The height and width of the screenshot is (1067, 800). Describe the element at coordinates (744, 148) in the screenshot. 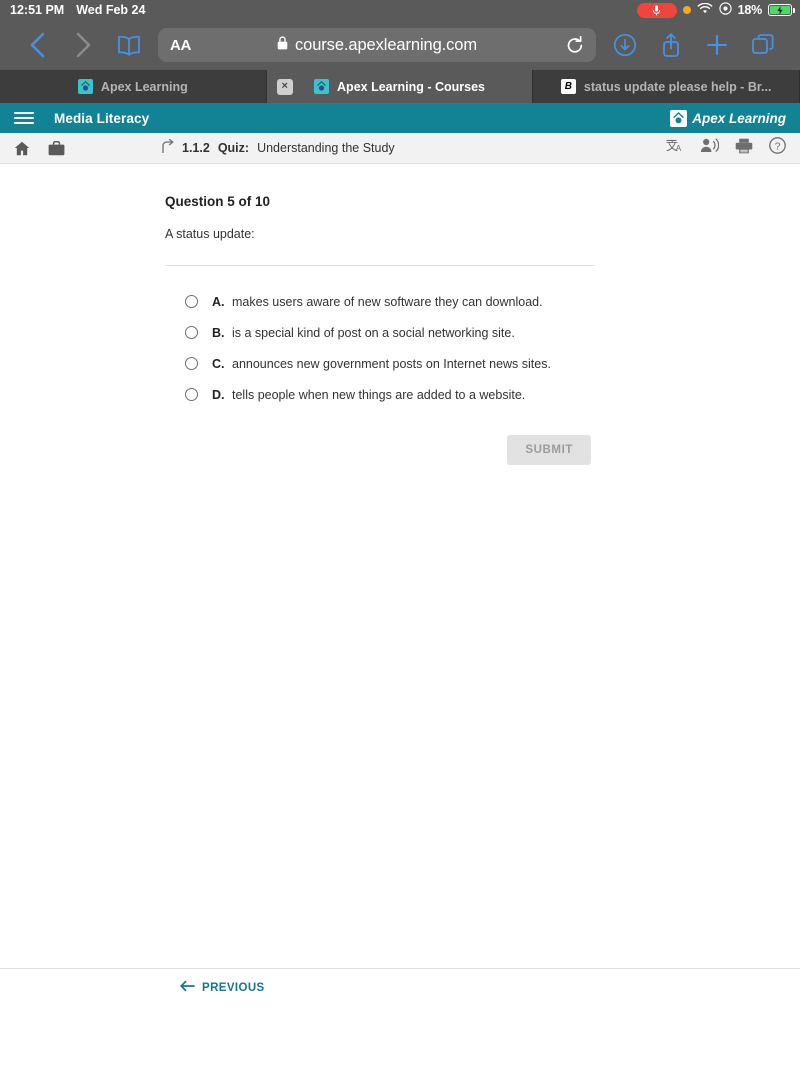

I see `print-icon` at that location.